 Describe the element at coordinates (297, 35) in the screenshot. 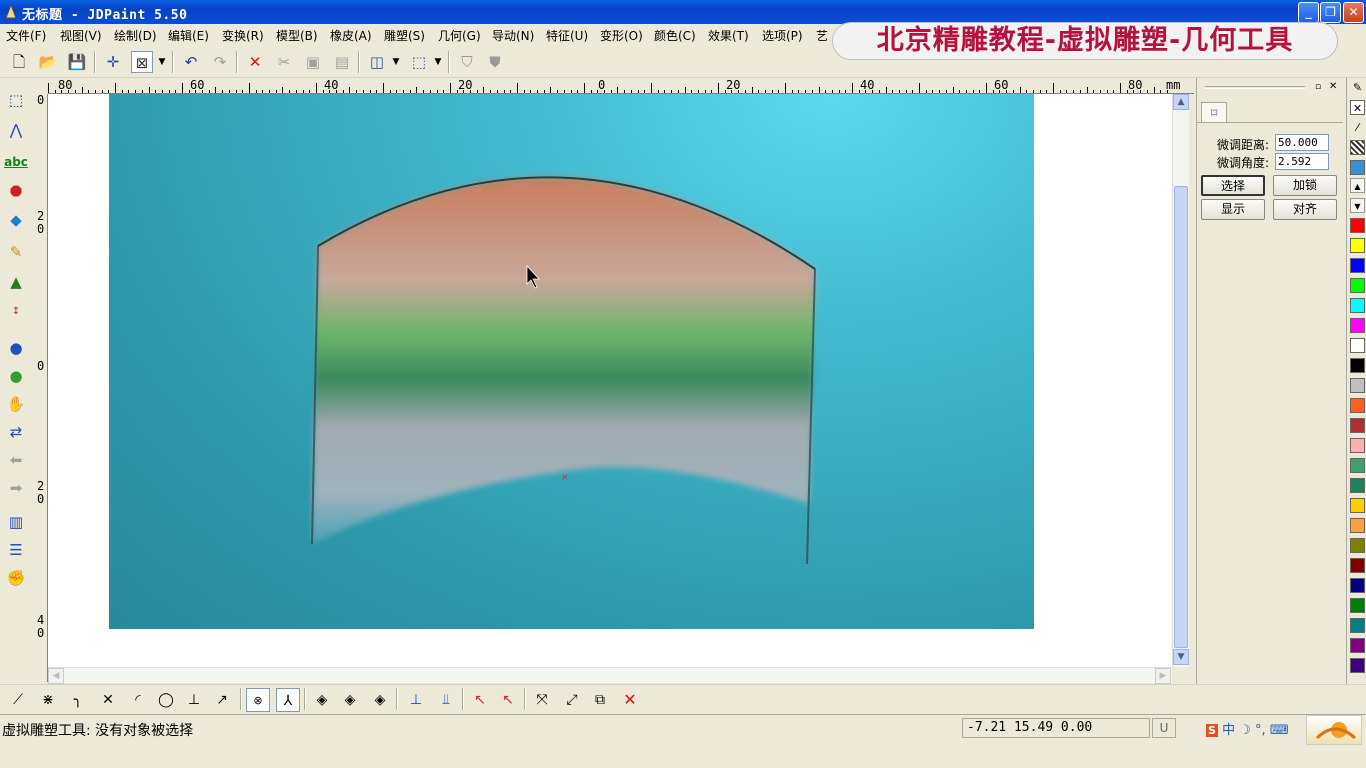

I see `menu-model: 模型(B)` at that location.